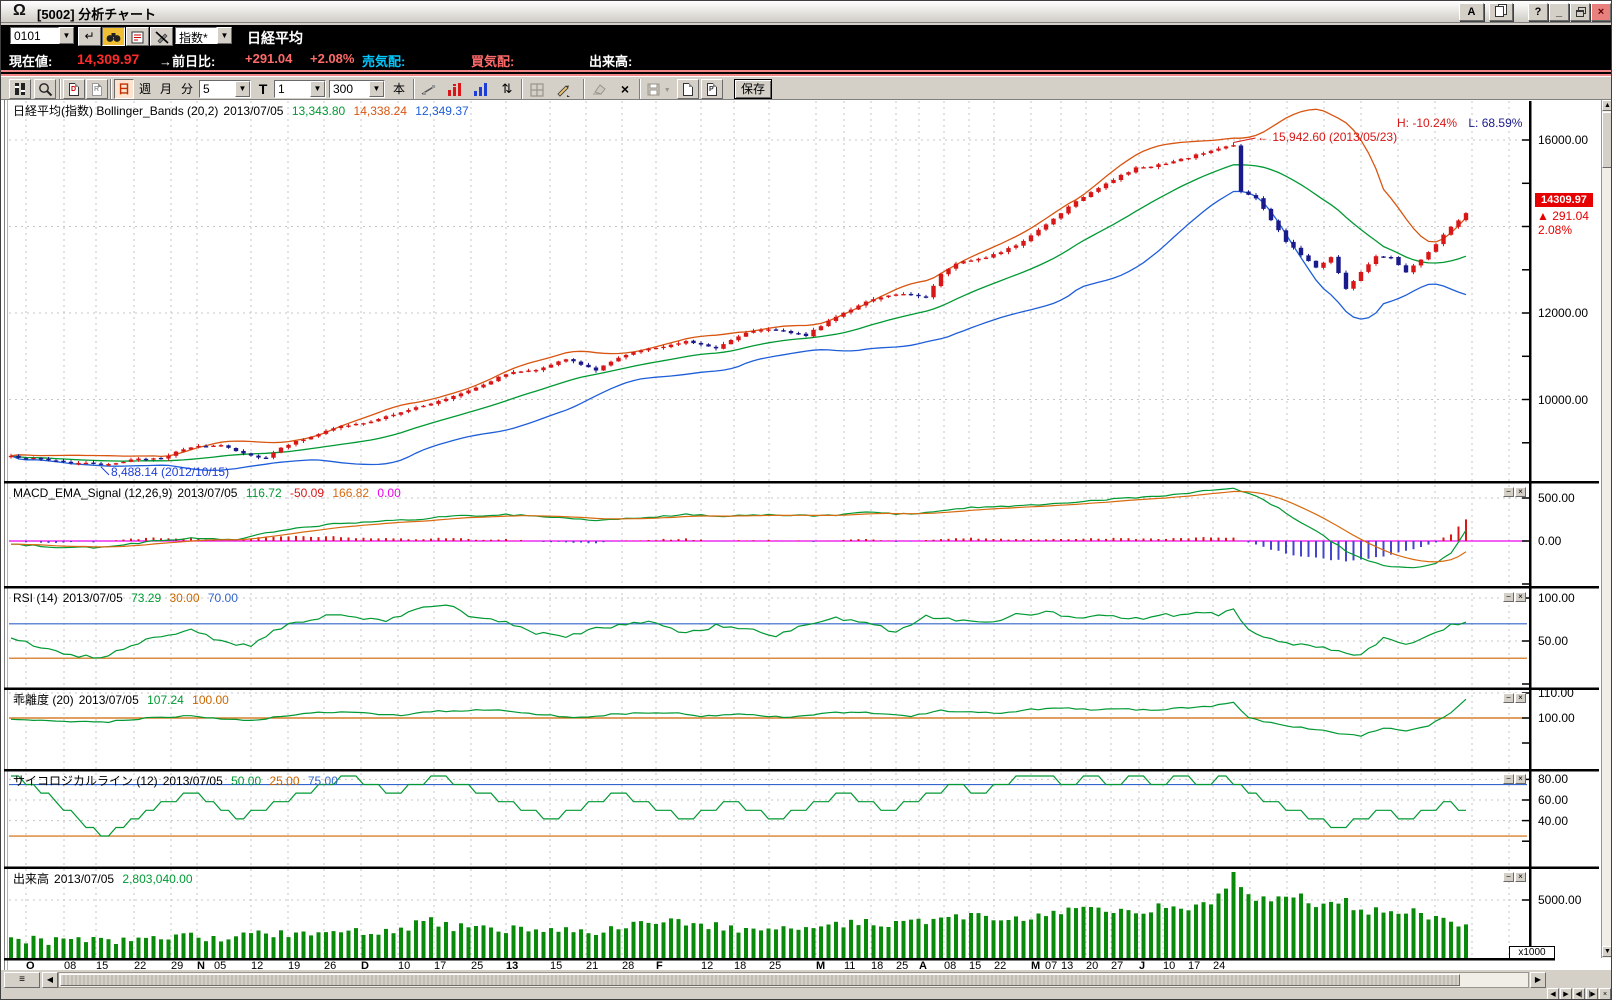 The image size is (1612, 1000). What do you see at coordinates (563, 89) in the screenshot?
I see `pencil-icon` at bounding box center [563, 89].